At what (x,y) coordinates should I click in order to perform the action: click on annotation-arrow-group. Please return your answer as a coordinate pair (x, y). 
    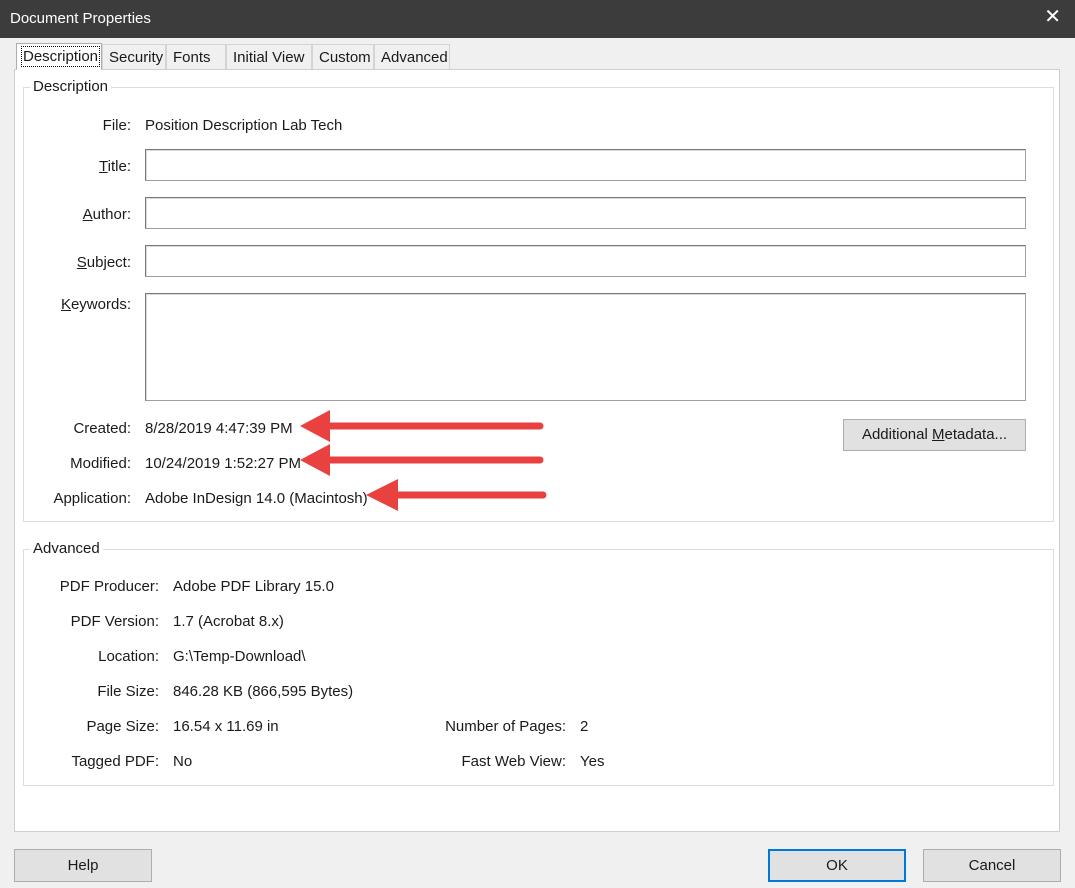
    Looking at the image, I should click on (423, 460).